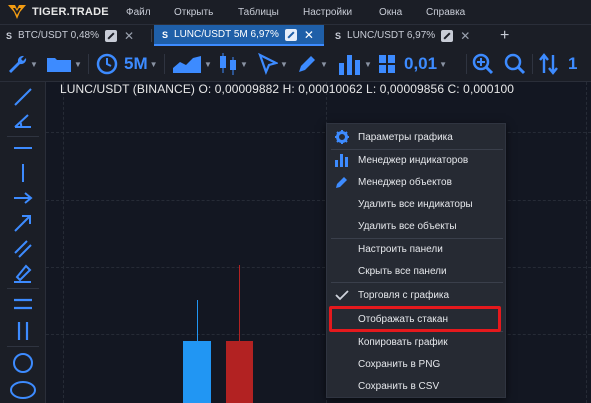 The image size is (591, 403). What do you see at coordinates (312, 64) in the screenshot?
I see `draw-button: ▼` at bounding box center [312, 64].